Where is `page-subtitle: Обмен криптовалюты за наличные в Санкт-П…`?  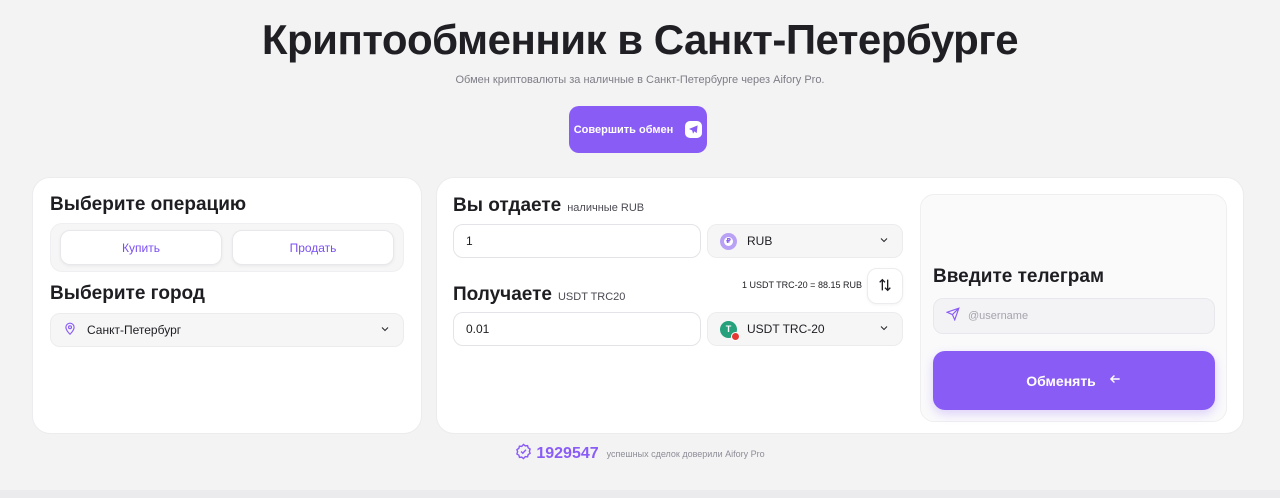
page-subtitle: Обмен криптовалюты за наличные в Санкт-П… is located at coordinates (640, 80).